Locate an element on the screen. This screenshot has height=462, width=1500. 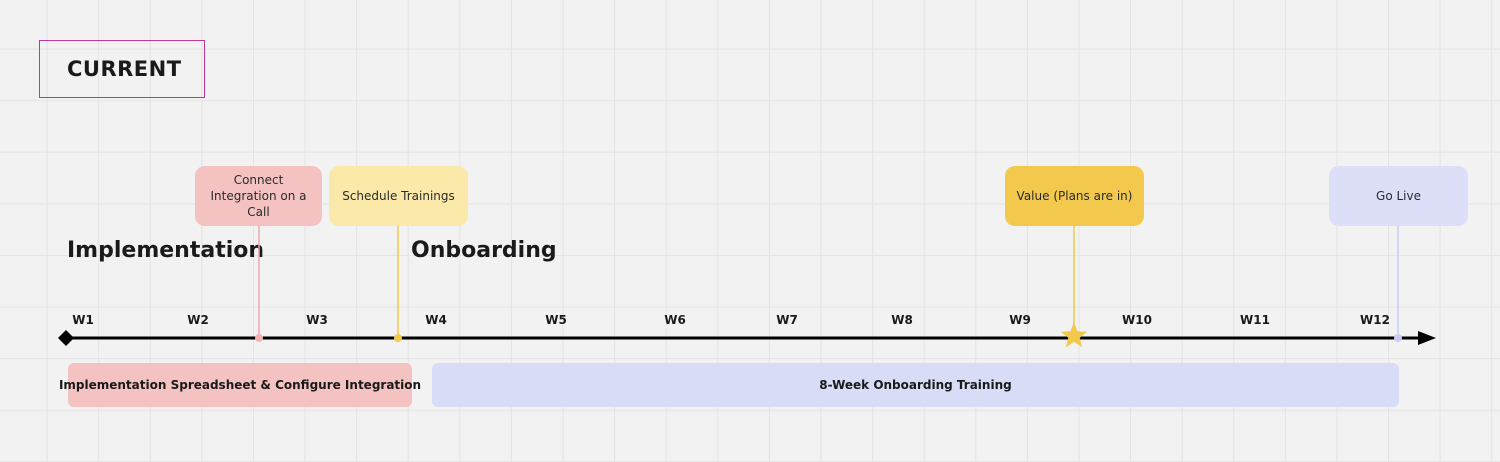
marker-schedule-trainings is located at coordinates (398, 338).